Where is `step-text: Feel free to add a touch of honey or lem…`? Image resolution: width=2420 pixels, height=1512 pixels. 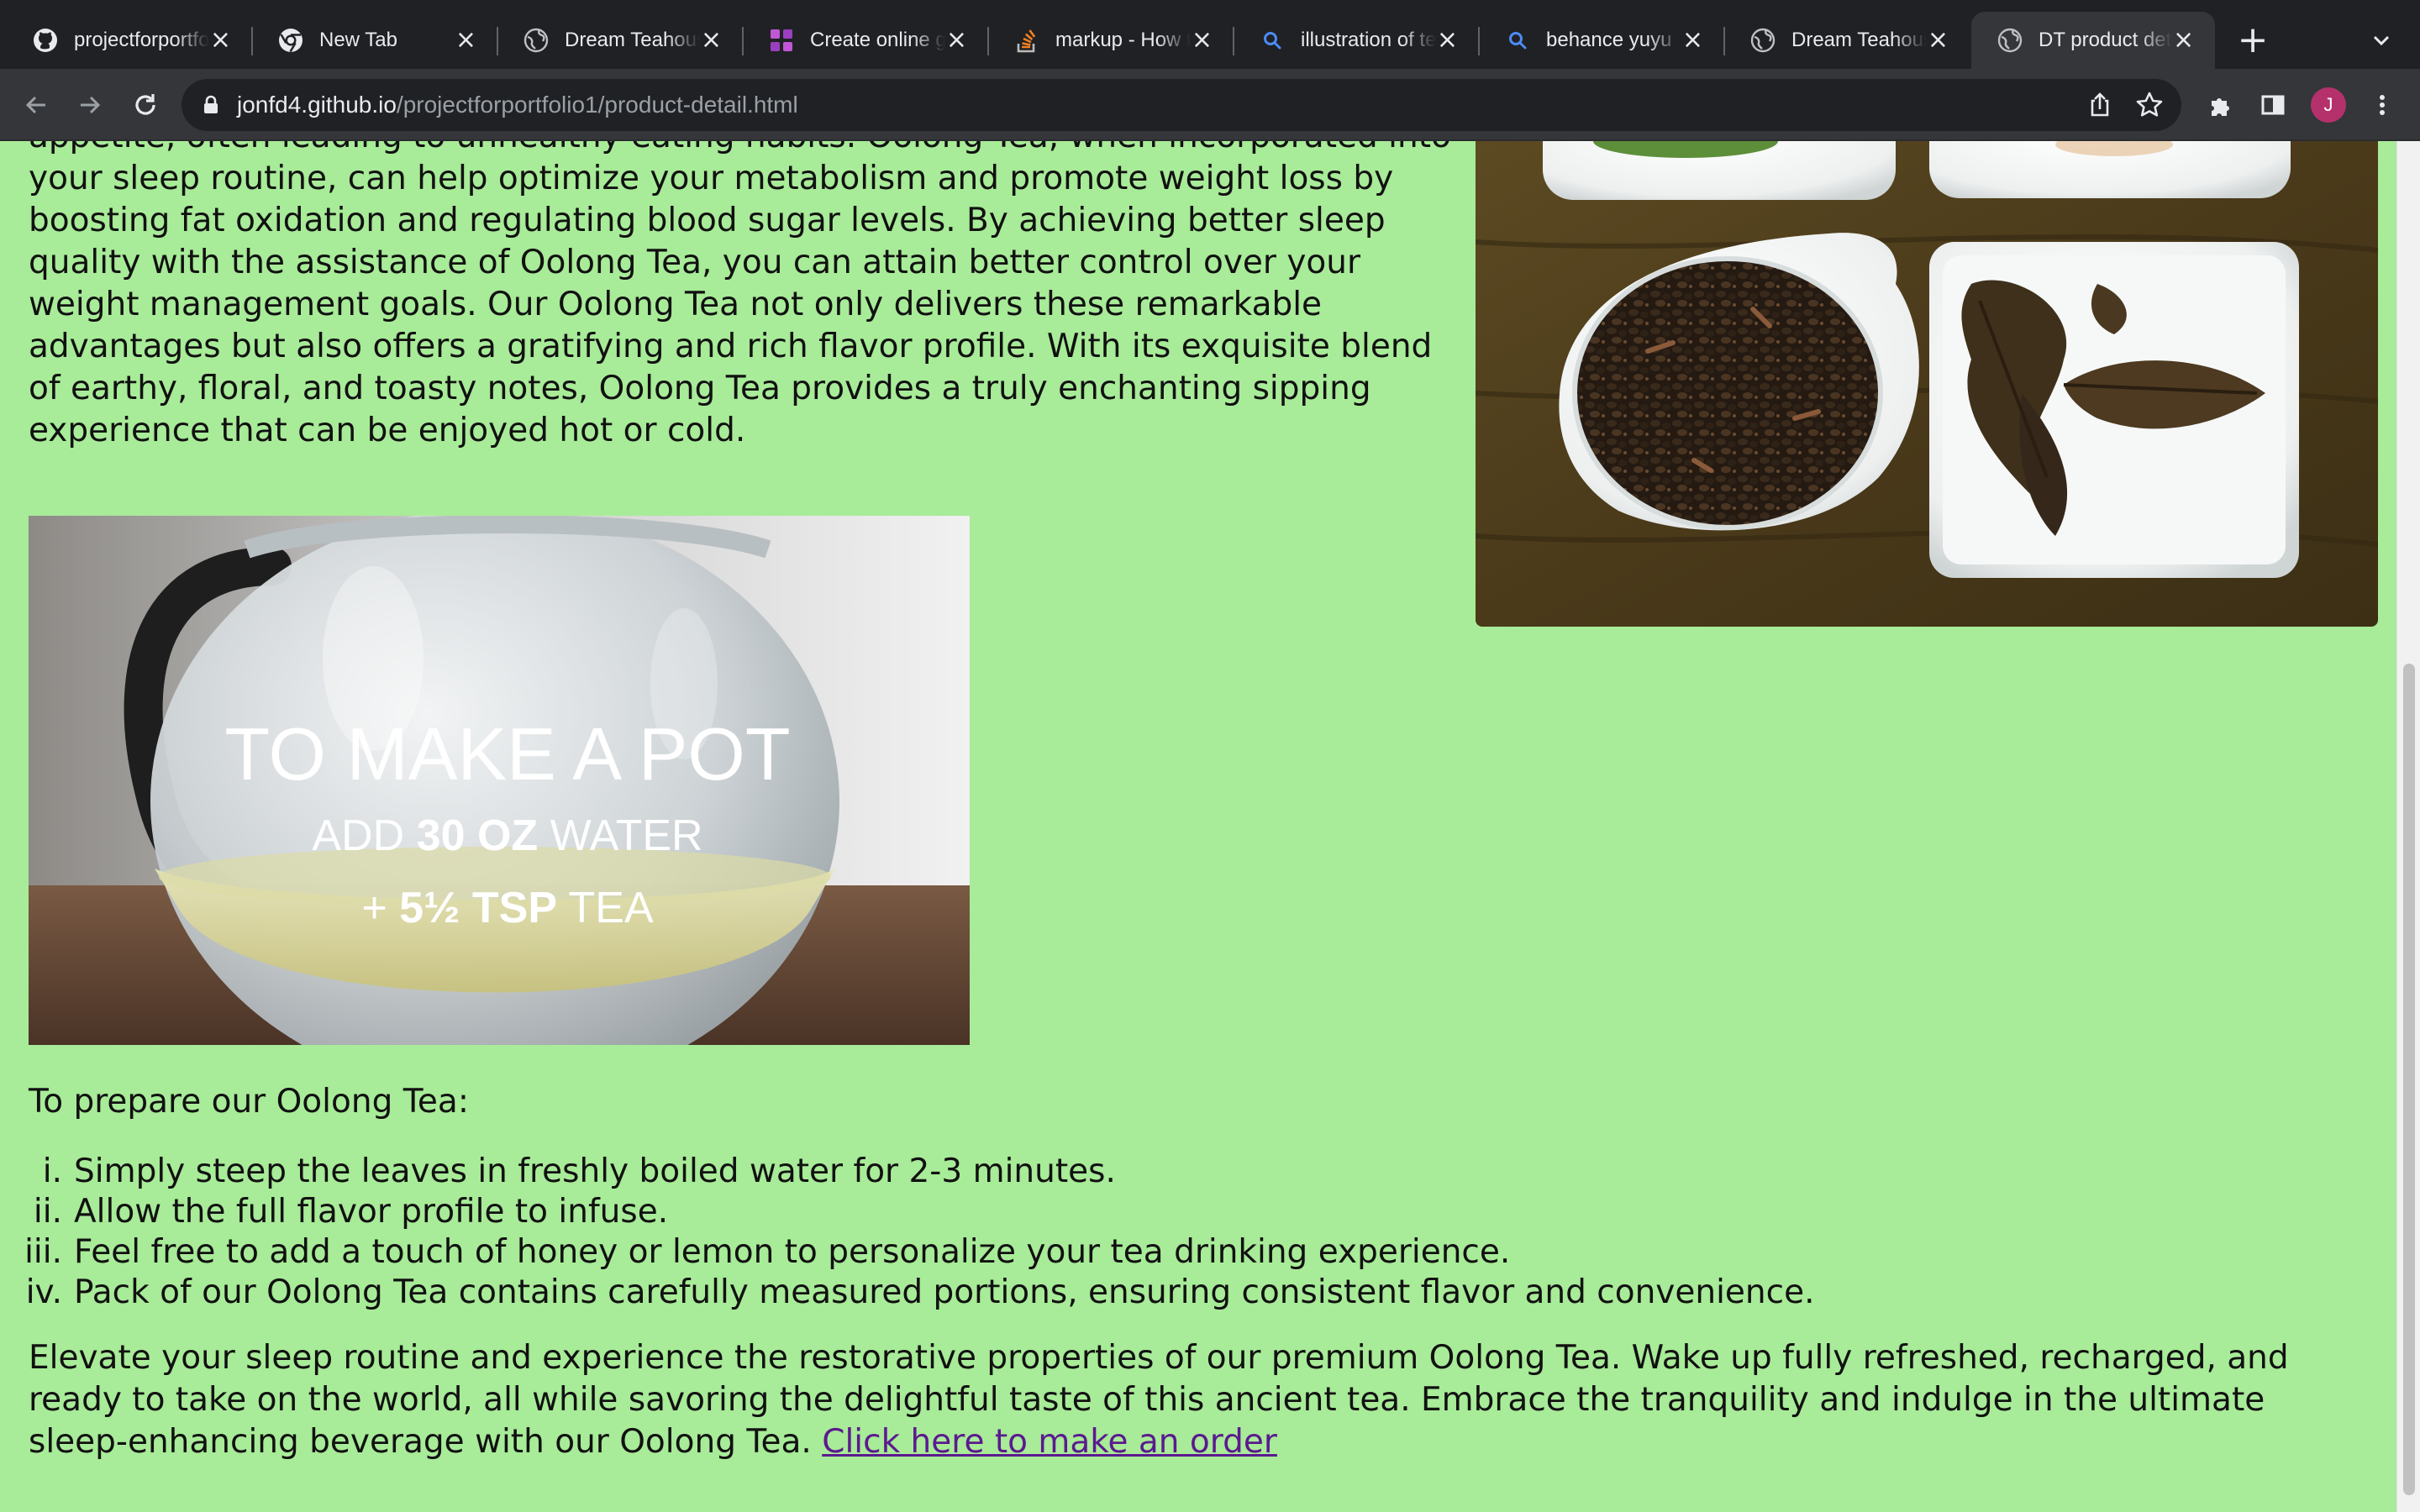 step-text: Feel free to add a touch of honey or lem… is located at coordinates (793, 1252).